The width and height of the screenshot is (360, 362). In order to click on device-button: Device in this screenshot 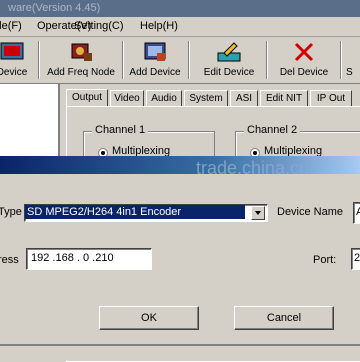, I will do `click(16, 60)`.